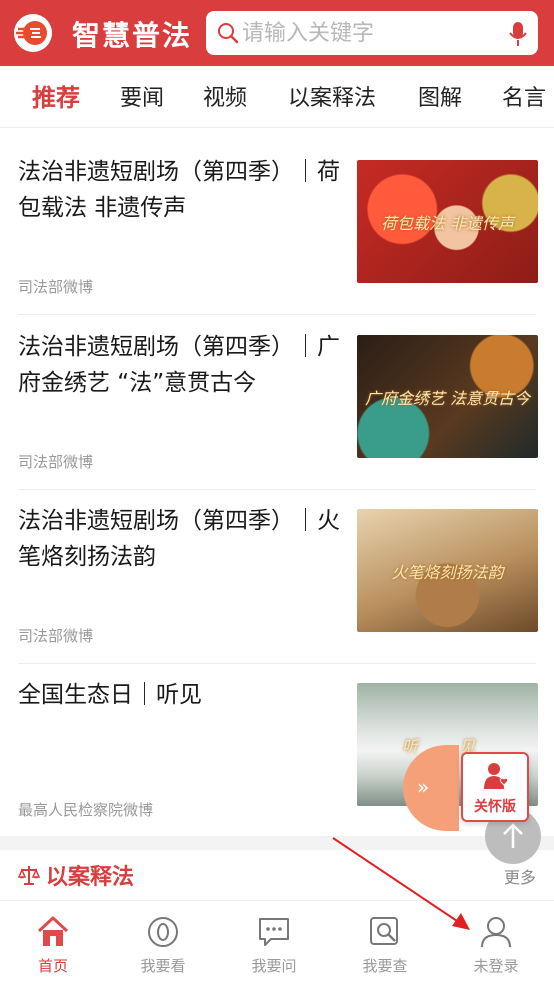 This screenshot has width=554, height=984. Describe the element at coordinates (90, 877) in the screenshot. I see `section-title: 以案释法` at that location.